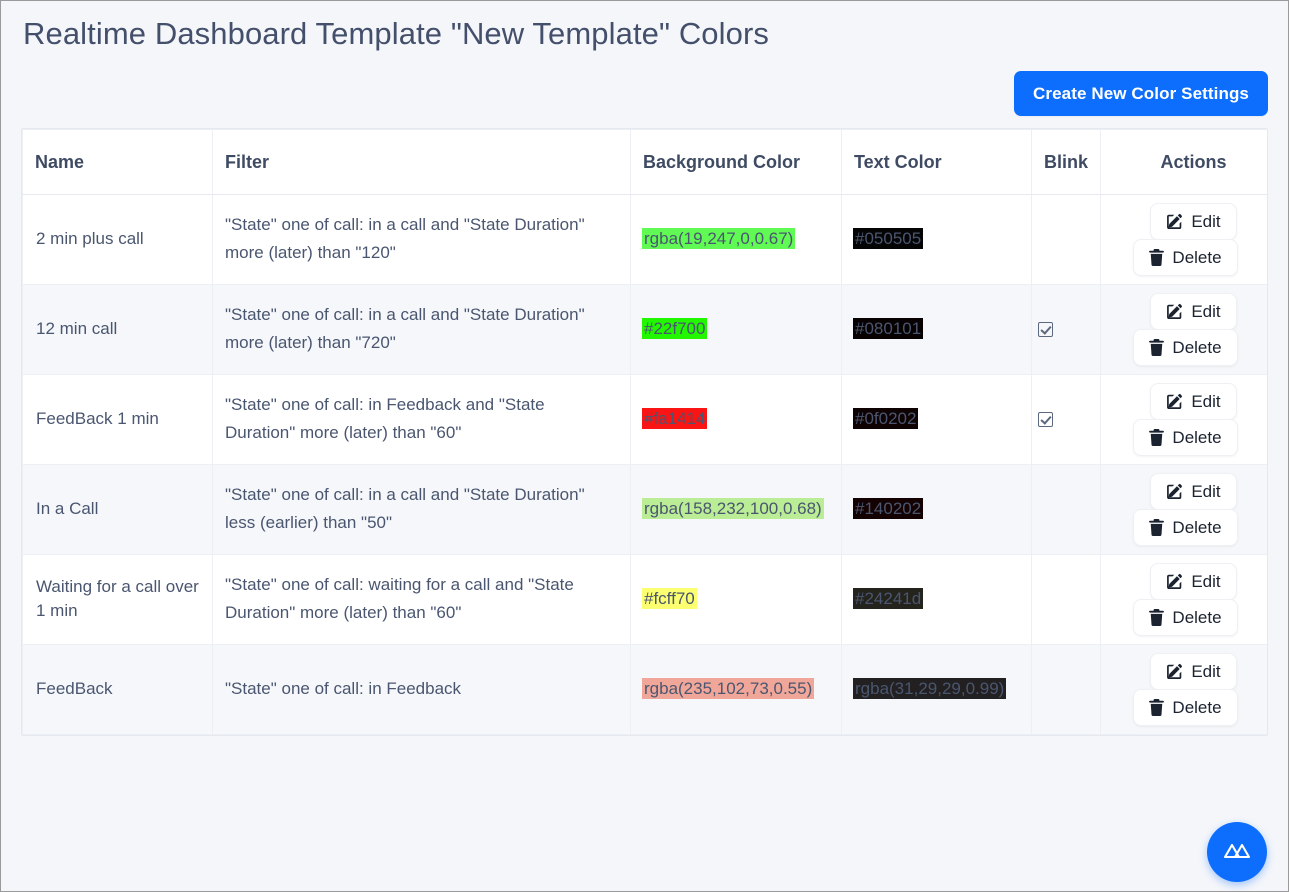  I want to click on background-color-swatch: rgba(158,232,100,0.68), so click(733, 509).